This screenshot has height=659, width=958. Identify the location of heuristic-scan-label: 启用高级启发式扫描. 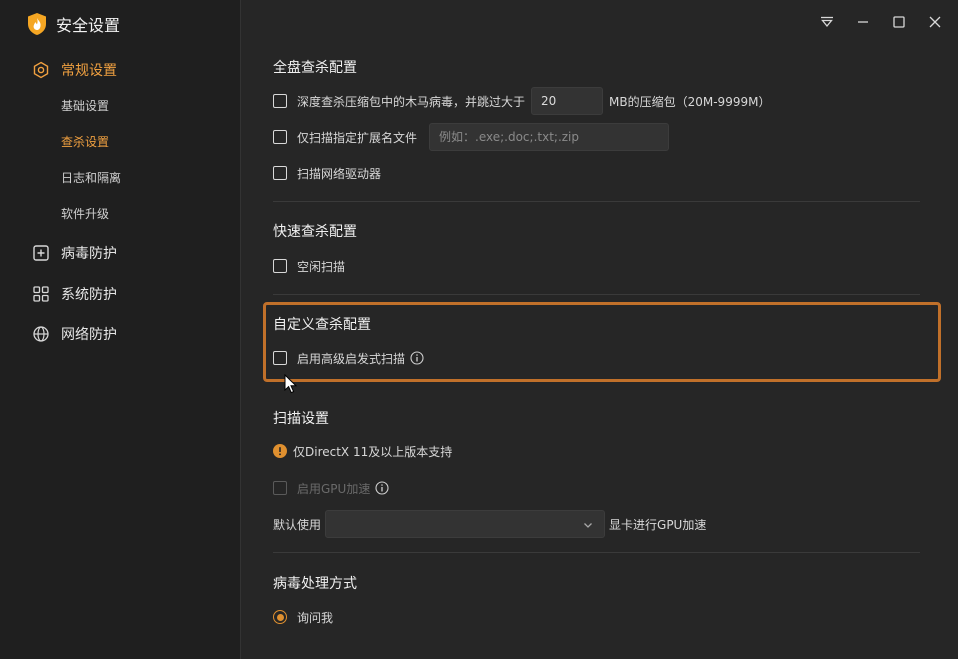
(351, 358).